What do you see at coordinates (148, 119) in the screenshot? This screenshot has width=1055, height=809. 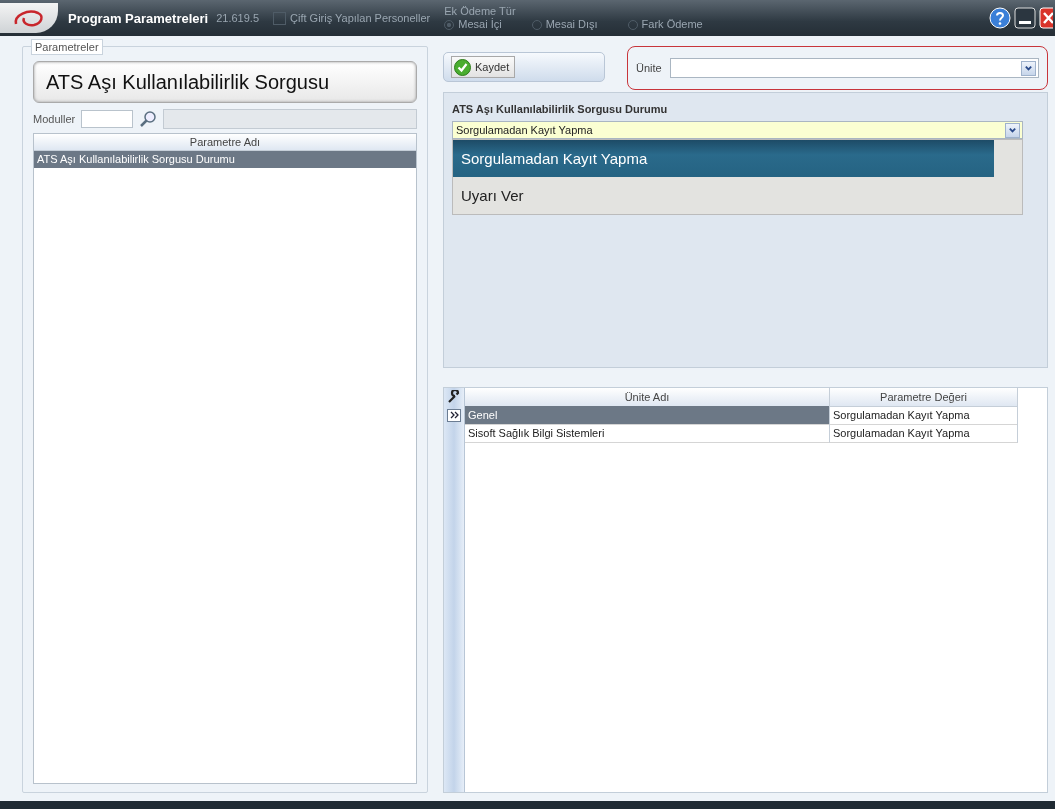 I see `search-icon` at bounding box center [148, 119].